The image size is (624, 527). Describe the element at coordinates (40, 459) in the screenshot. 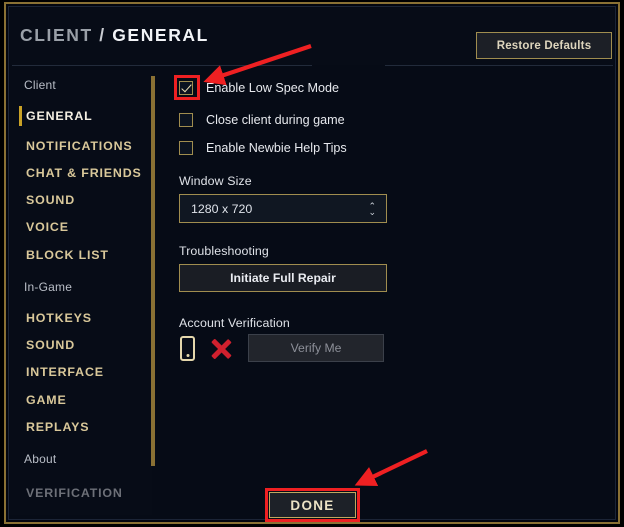

I see `sidebar-group-label-about: About` at that location.